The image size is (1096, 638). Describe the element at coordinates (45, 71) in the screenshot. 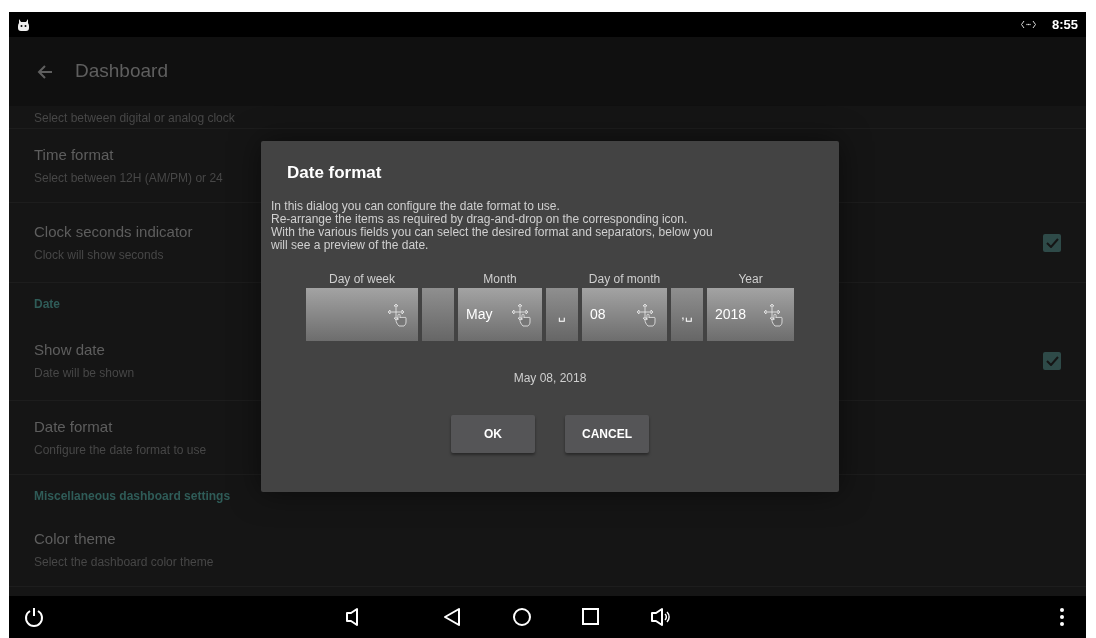

I see `back-arrow-icon` at that location.